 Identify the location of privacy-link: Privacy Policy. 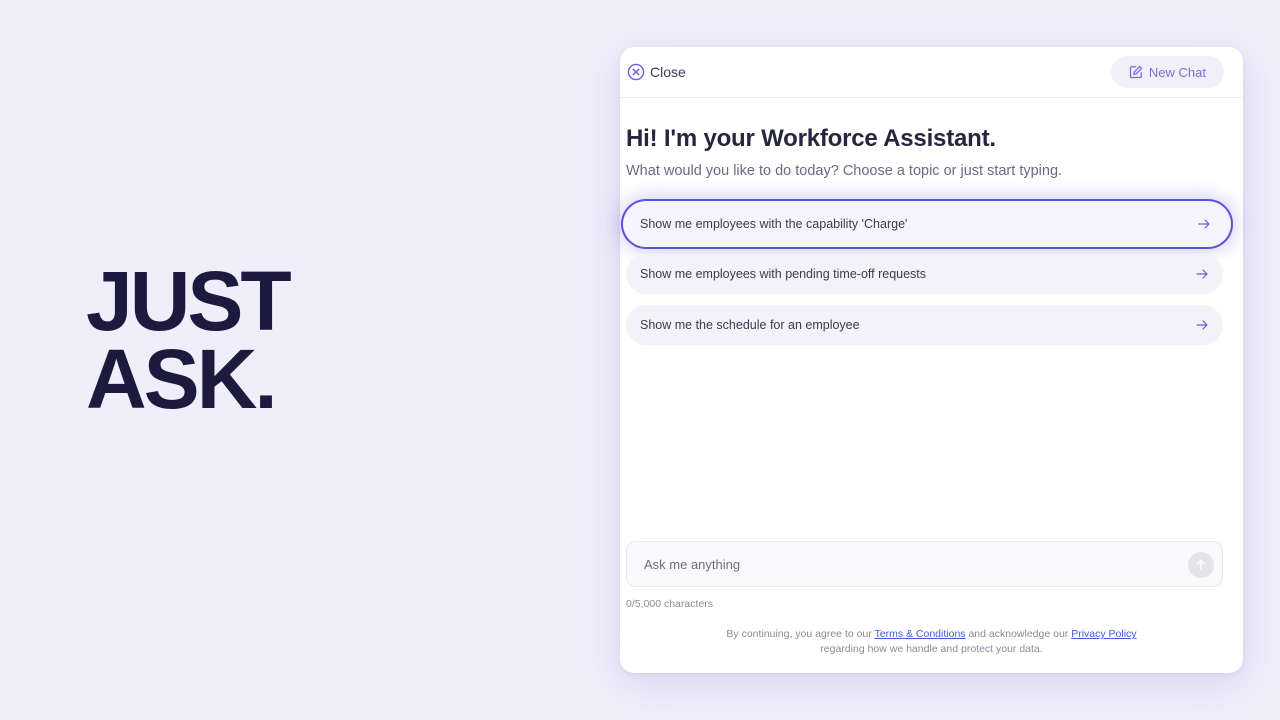
(1103, 634).